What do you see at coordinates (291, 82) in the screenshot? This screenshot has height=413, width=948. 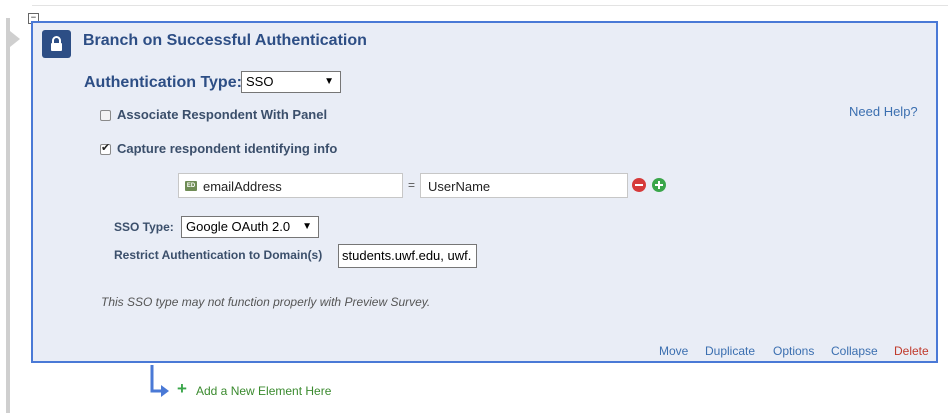 I see `auth-type-select: SSO ▼` at bounding box center [291, 82].